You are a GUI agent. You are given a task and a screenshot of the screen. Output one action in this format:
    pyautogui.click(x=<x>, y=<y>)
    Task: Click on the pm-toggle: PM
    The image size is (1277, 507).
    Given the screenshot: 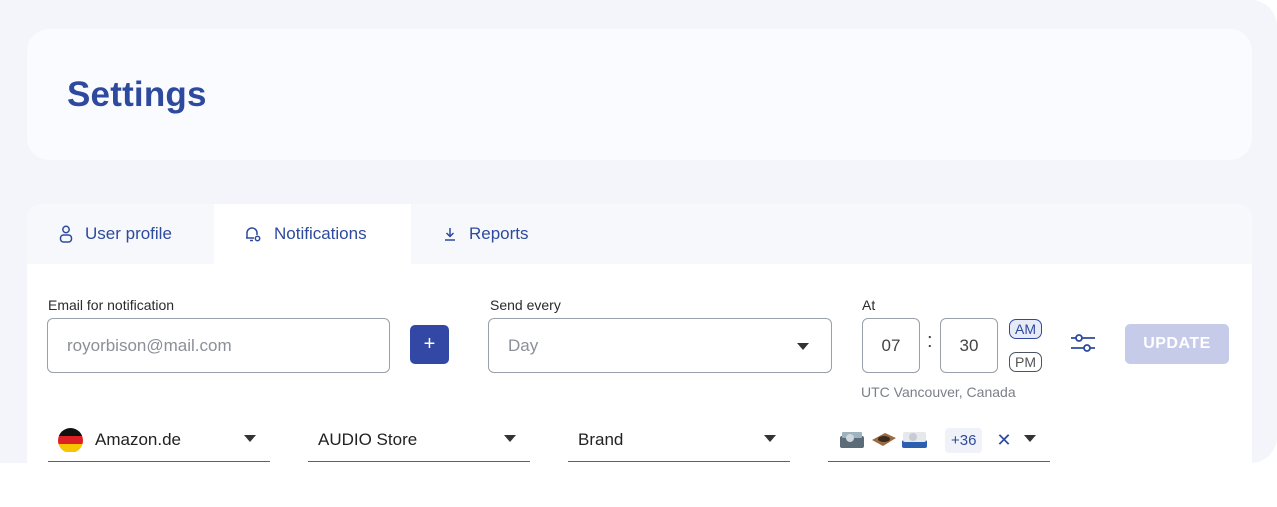 What is the action you would take?
    pyautogui.click(x=1025, y=362)
    